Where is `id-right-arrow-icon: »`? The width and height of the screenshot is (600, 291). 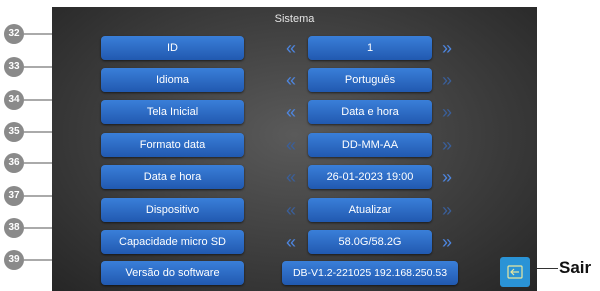 id-right-arrow-icon: » is located at coordinates (447, 48).